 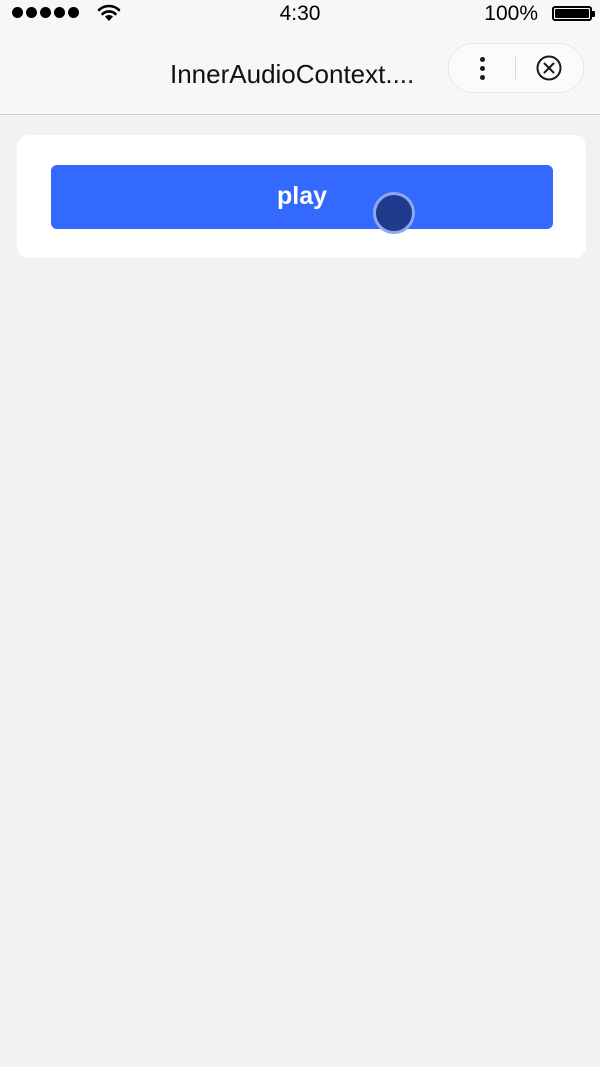 What do you see at coordinates (482, 68) in the screenshot?
I see `more-dots-icon` at bounding box center [482, 68].